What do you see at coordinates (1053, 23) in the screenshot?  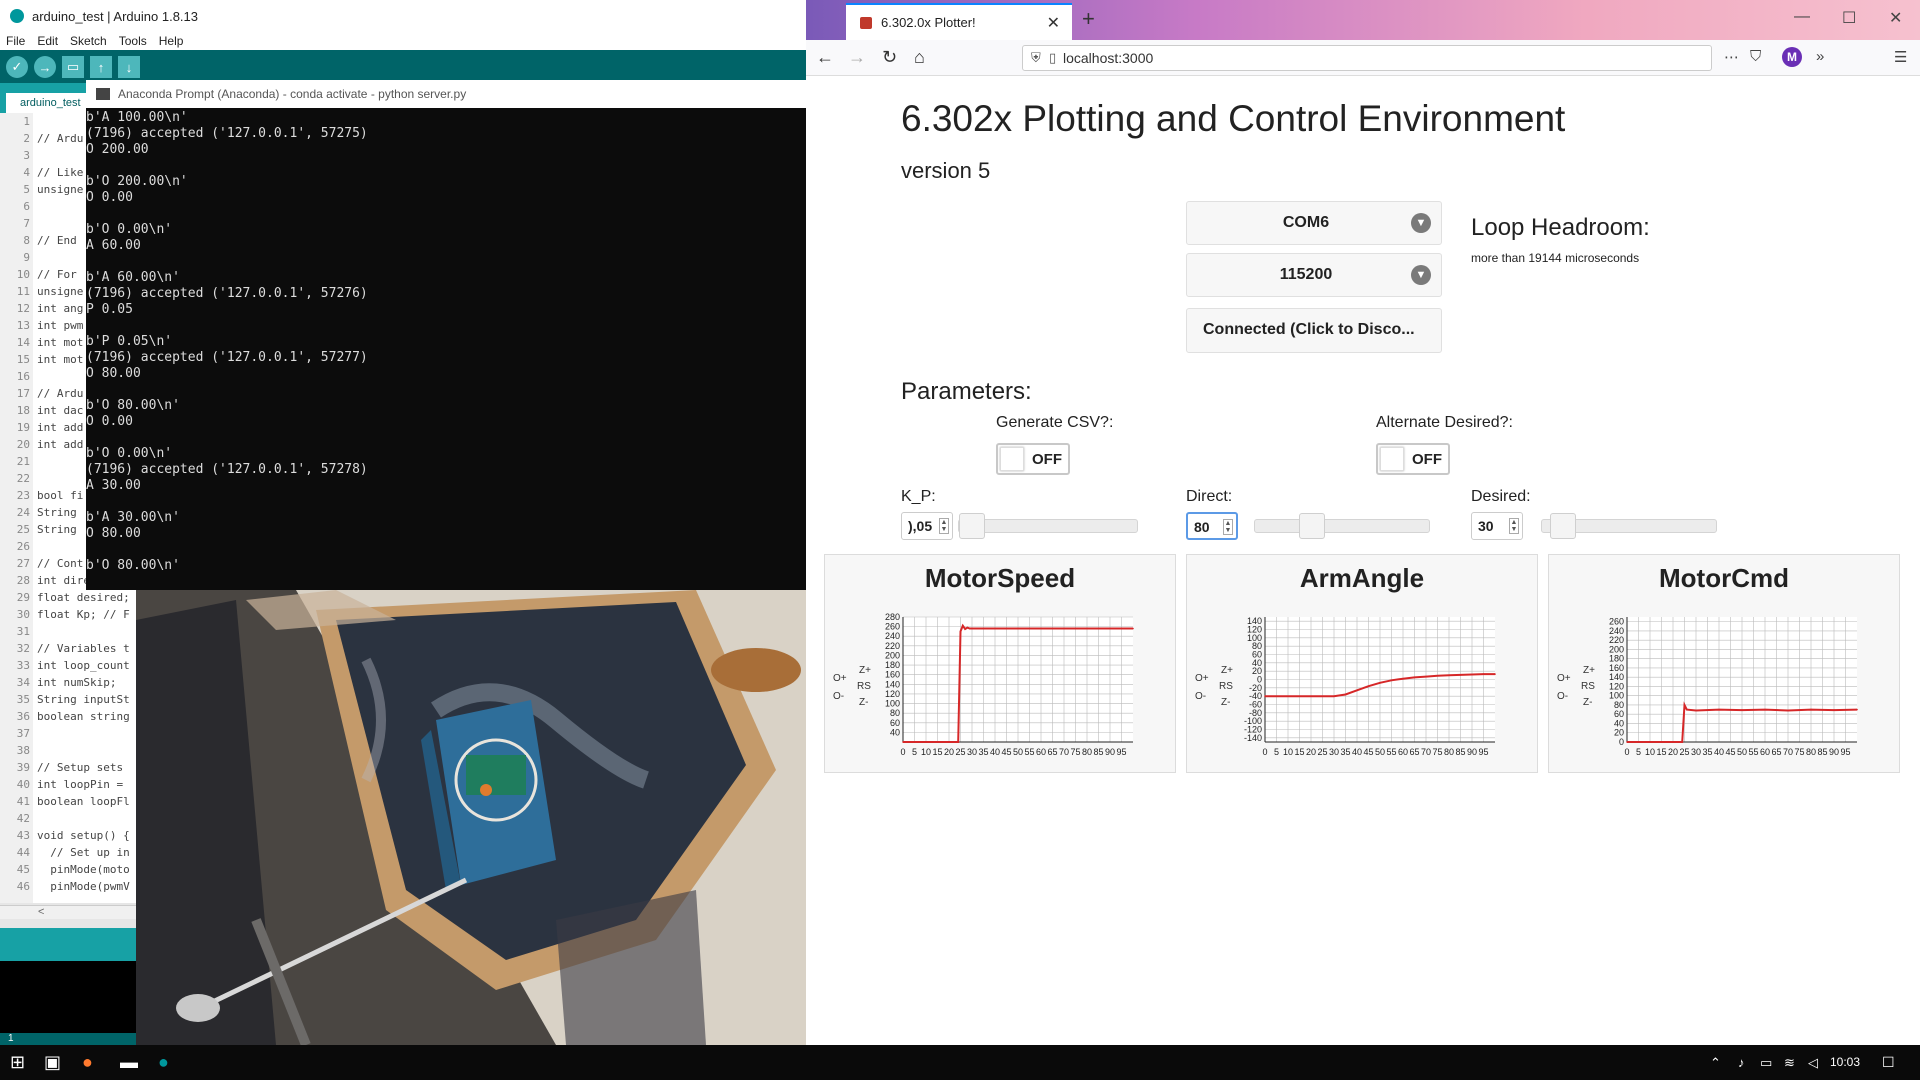 I see `close-tab-icon: ✕` at bounding box center [1053, 23].